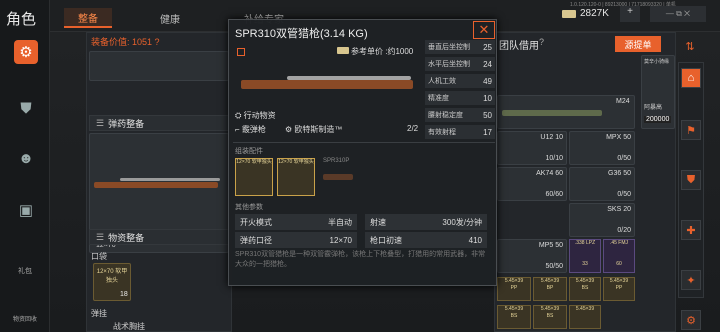 Image resolution: width=720 pixels, height=332 pixels. Describe the element at coordinates (25, 318) in the screenshot. I see `recycle-label: 物资回收` at that location.